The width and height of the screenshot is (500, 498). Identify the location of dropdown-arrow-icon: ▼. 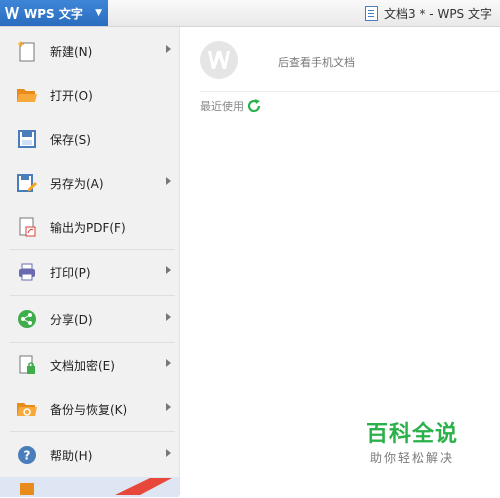
(98, 13).